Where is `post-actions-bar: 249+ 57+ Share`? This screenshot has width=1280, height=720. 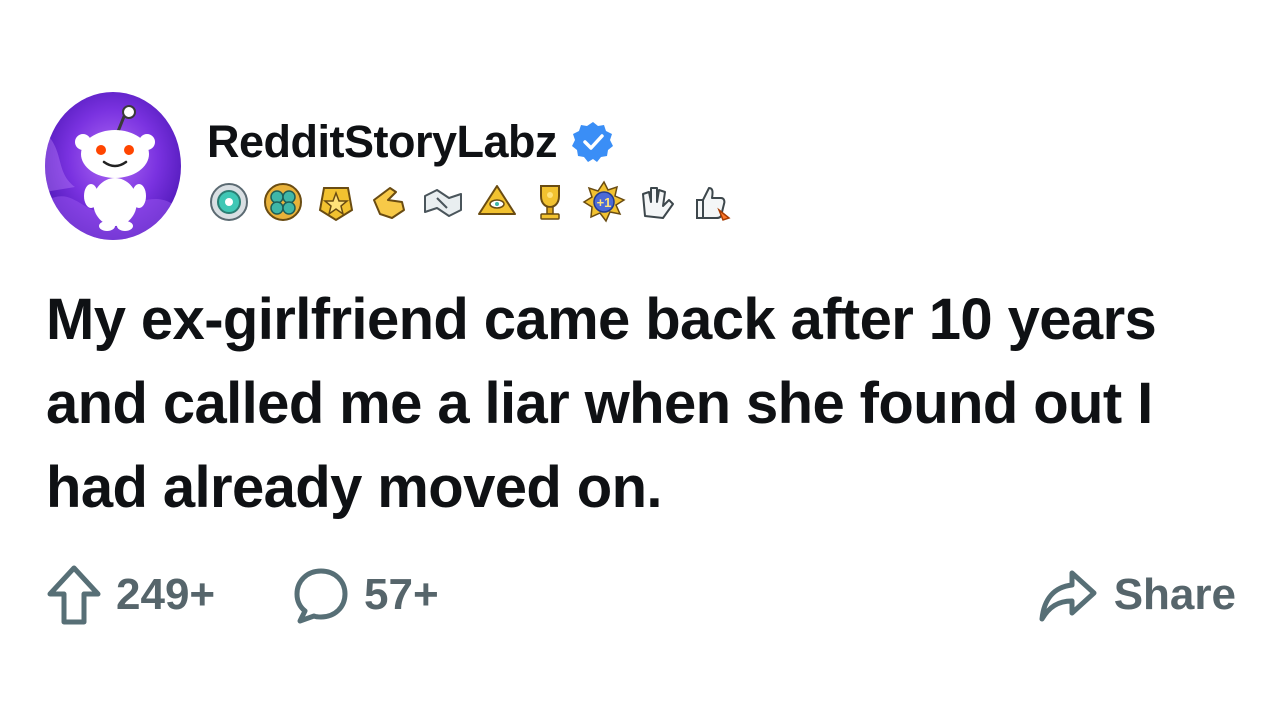 post-actions-bar: 249+ 57+ Share is located at coordinates (641, 595).